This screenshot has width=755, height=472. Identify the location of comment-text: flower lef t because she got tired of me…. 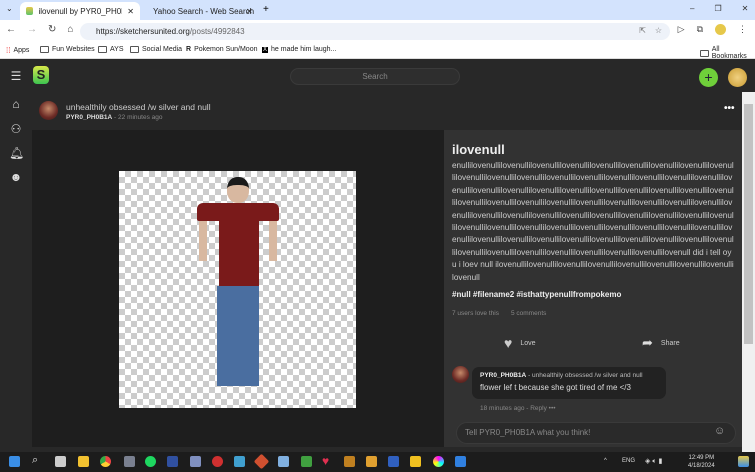
(555, 387).